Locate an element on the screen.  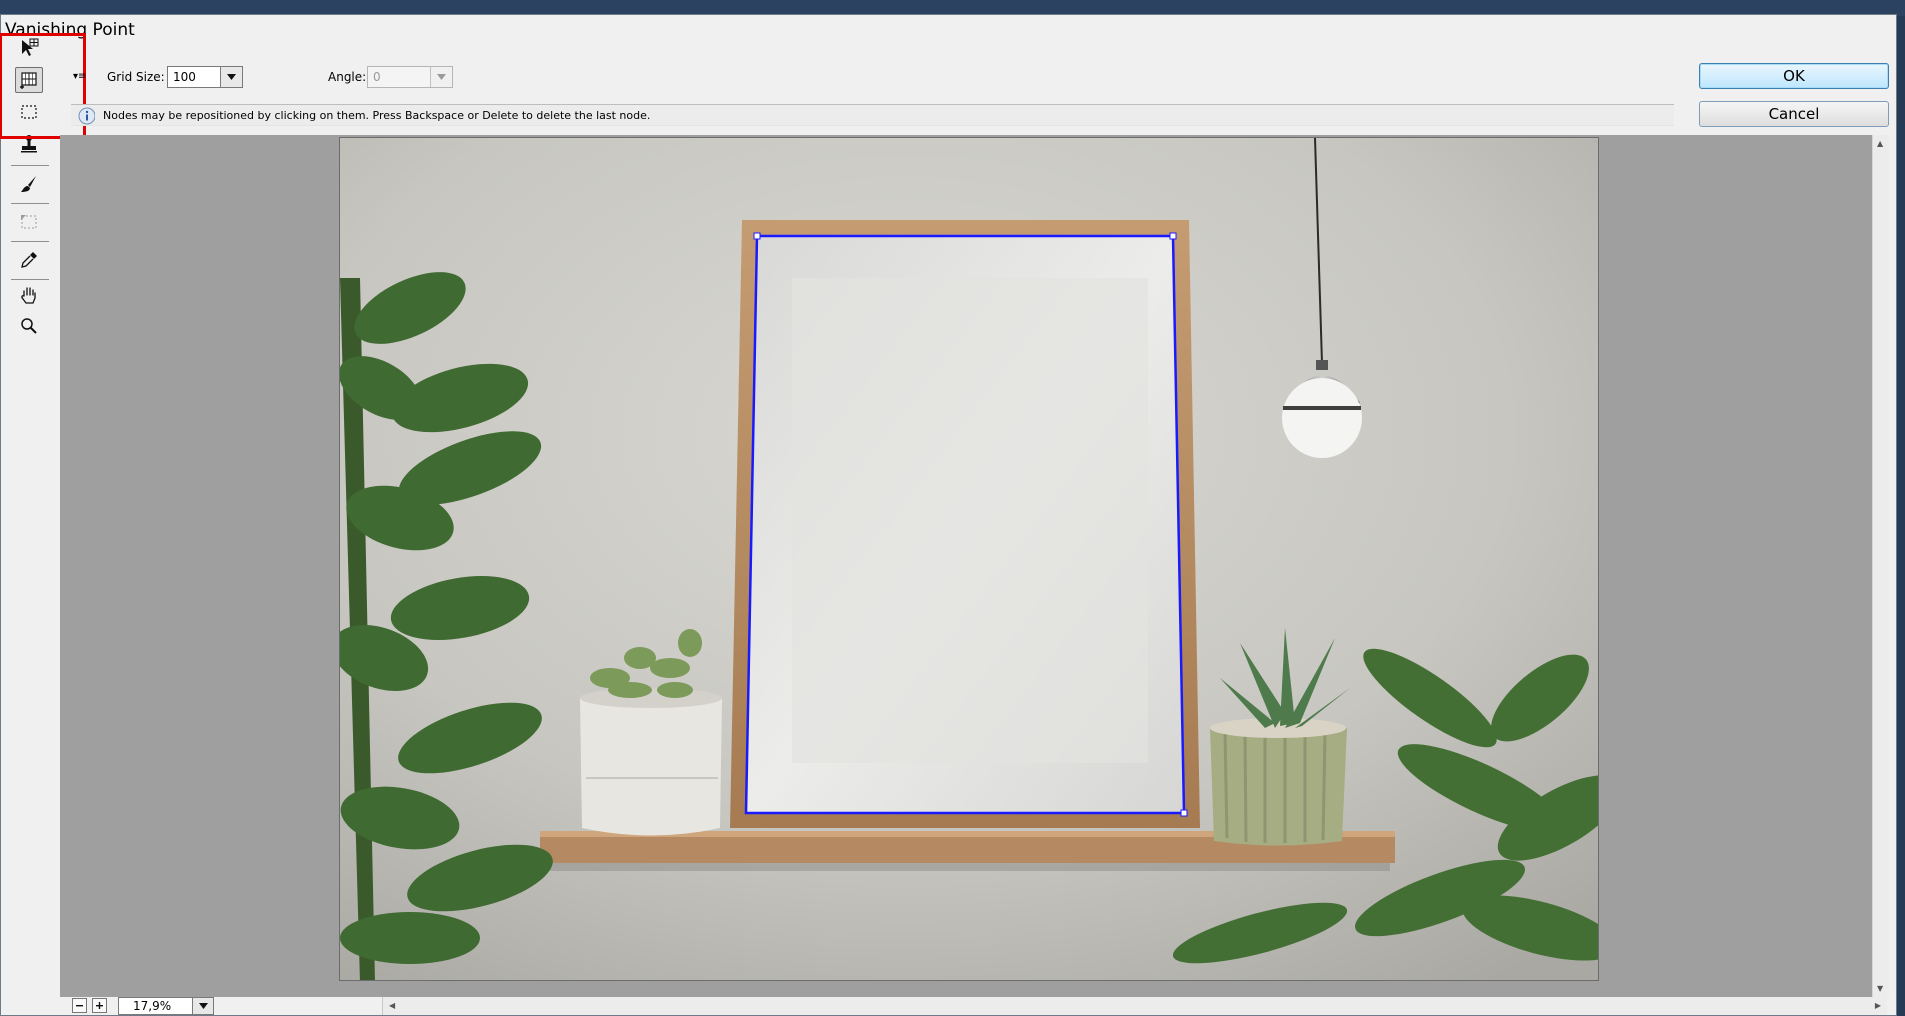
grid-size-label: Grid Size: is located at coordinates (136, 77).